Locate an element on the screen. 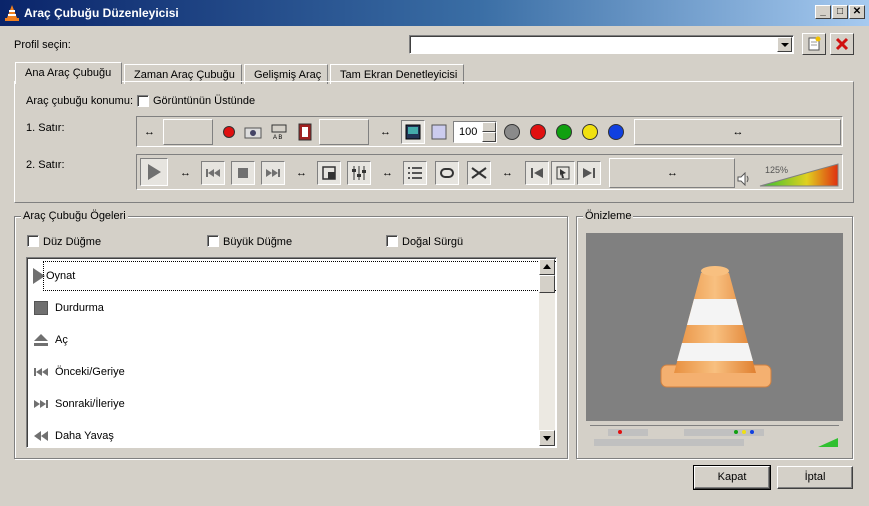  loop-icon is located at coordinates (447, 173).